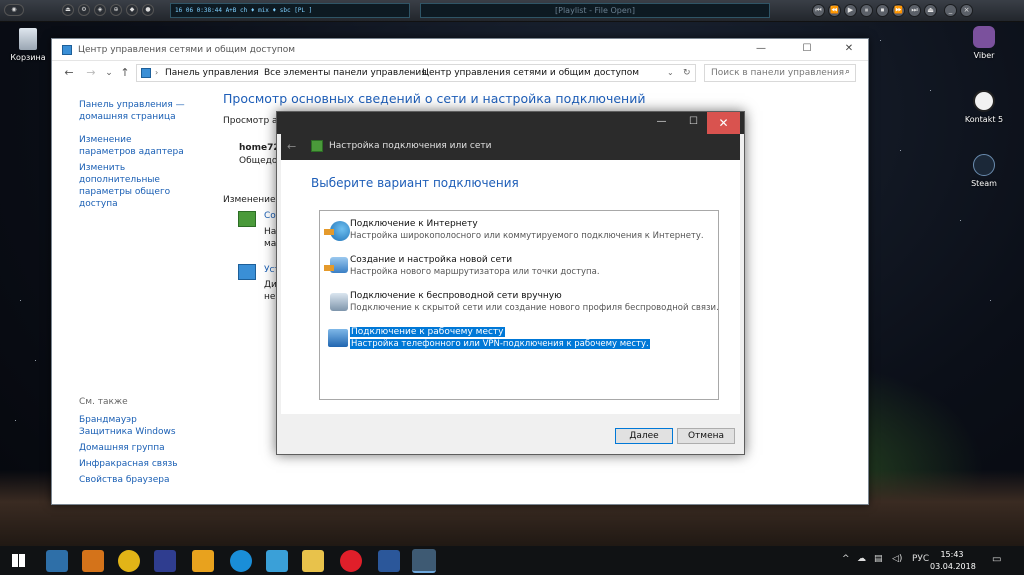 The width and height of the screenshot is (1024, 575). I want to click on control-panel-taskbar-icon, so click(424, 561).